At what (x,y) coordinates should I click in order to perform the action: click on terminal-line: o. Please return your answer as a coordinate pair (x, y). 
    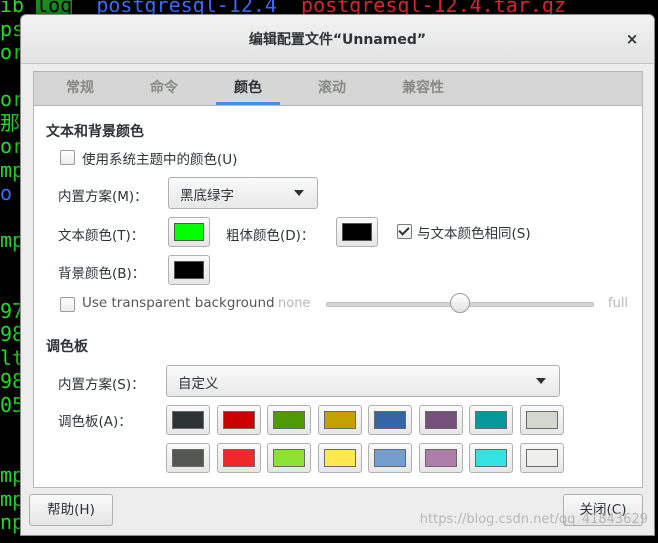
    Looking at the image, I should click on (6, 193).